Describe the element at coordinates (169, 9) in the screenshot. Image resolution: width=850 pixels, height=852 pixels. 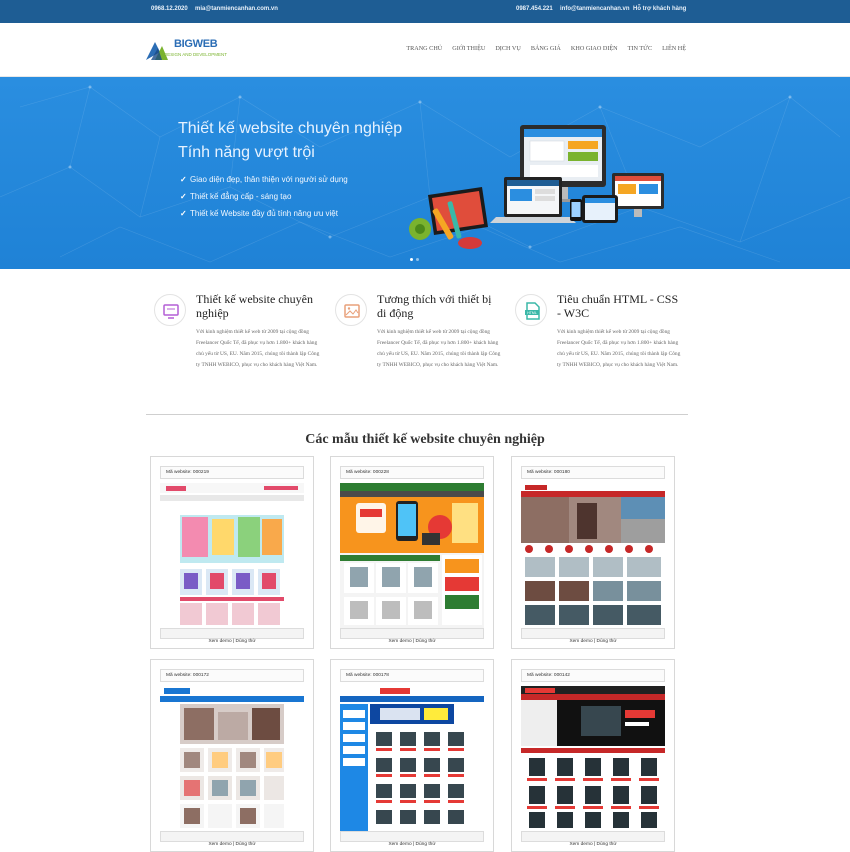
I see `topbar-phone-left: 0968.12.2020` at that location.